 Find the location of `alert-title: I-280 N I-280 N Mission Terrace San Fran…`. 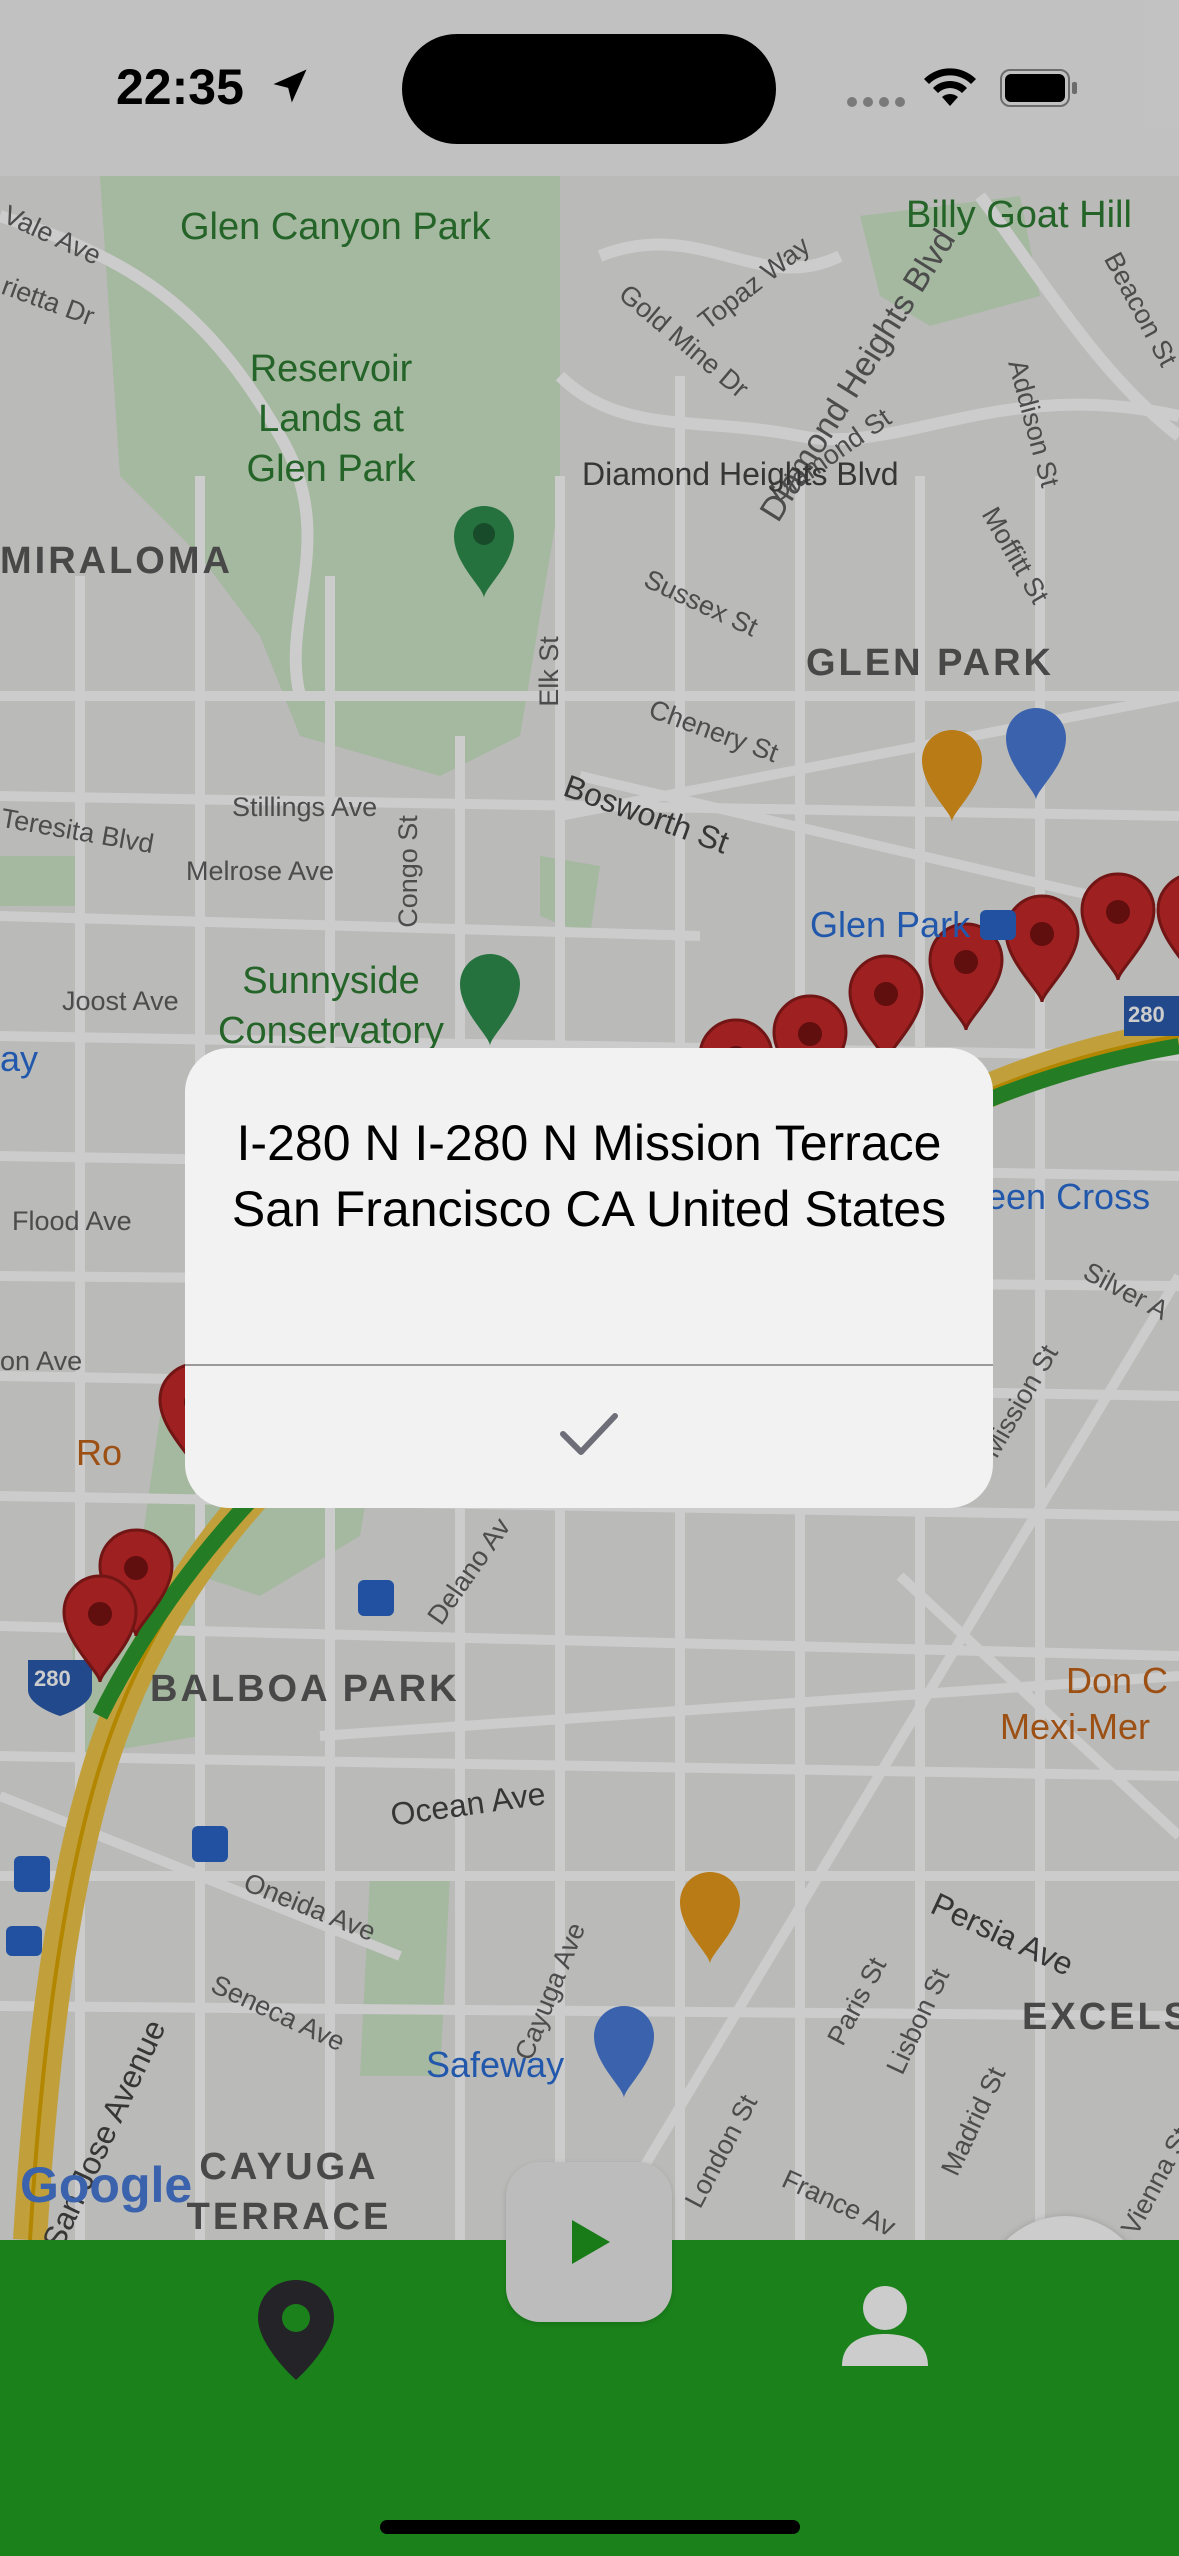

alert-title: I-280 N I-280 N Mission Terrace San Fran… is located at coordinates (589, 1176).